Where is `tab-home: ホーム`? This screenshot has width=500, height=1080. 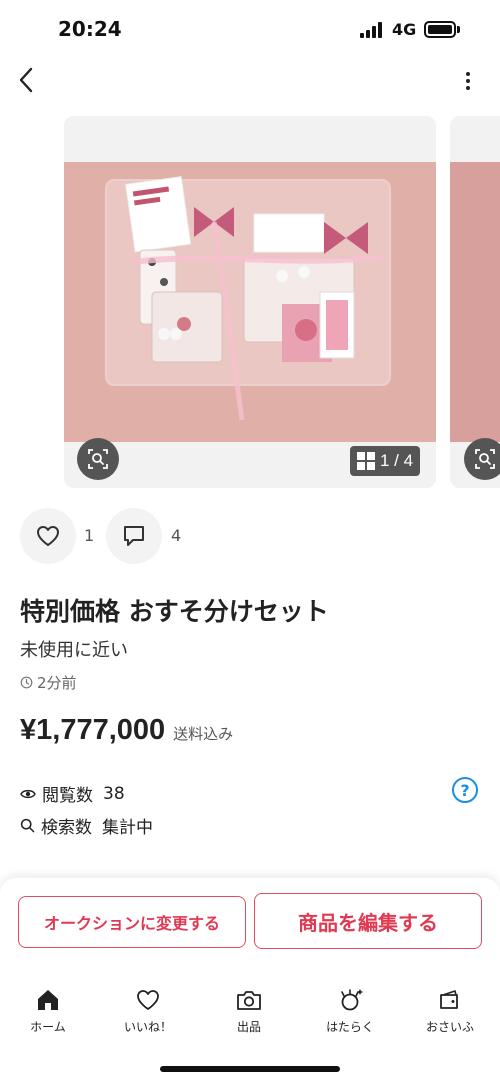
tab-home: ホーム is located at coordinates (48, 1012).